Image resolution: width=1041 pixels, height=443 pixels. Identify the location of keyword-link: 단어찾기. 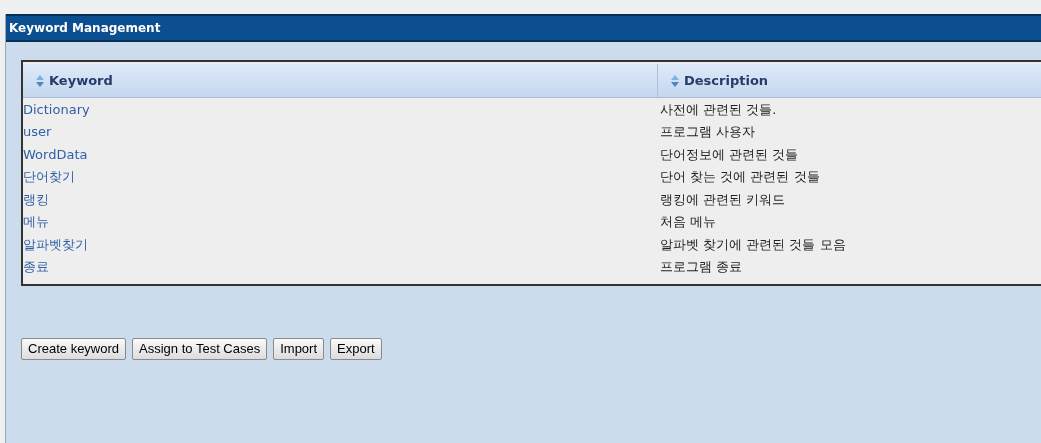
(340, 177).